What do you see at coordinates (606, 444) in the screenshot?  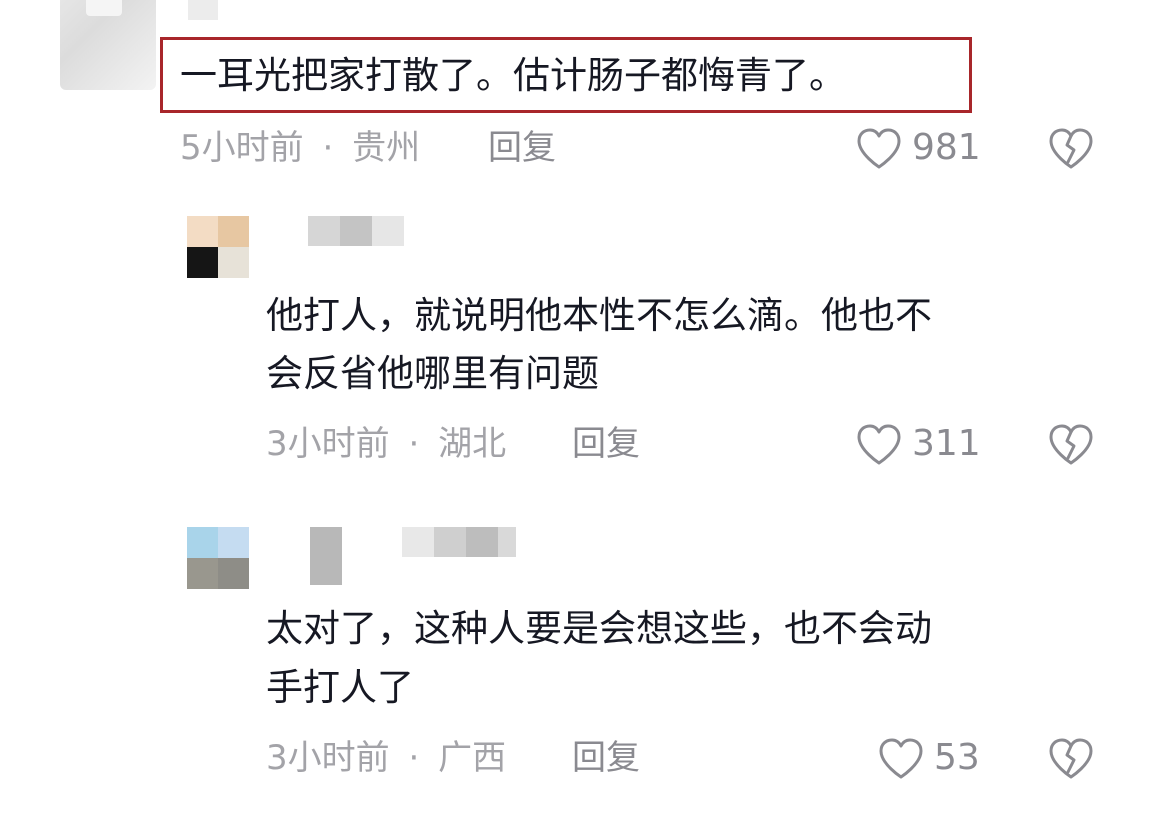 I see `comment-2-reply-button: 回复` at bounding box center [606, 444].